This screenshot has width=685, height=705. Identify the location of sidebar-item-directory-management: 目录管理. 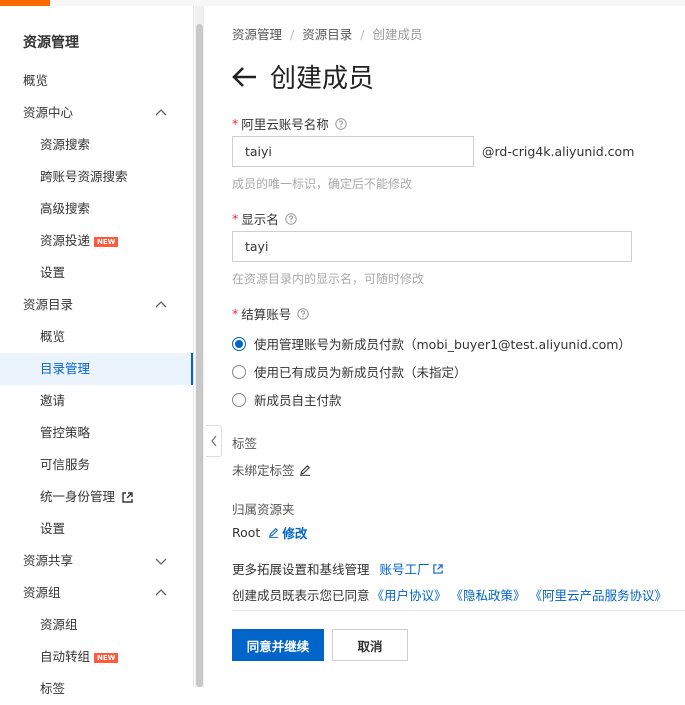
(96, 369).